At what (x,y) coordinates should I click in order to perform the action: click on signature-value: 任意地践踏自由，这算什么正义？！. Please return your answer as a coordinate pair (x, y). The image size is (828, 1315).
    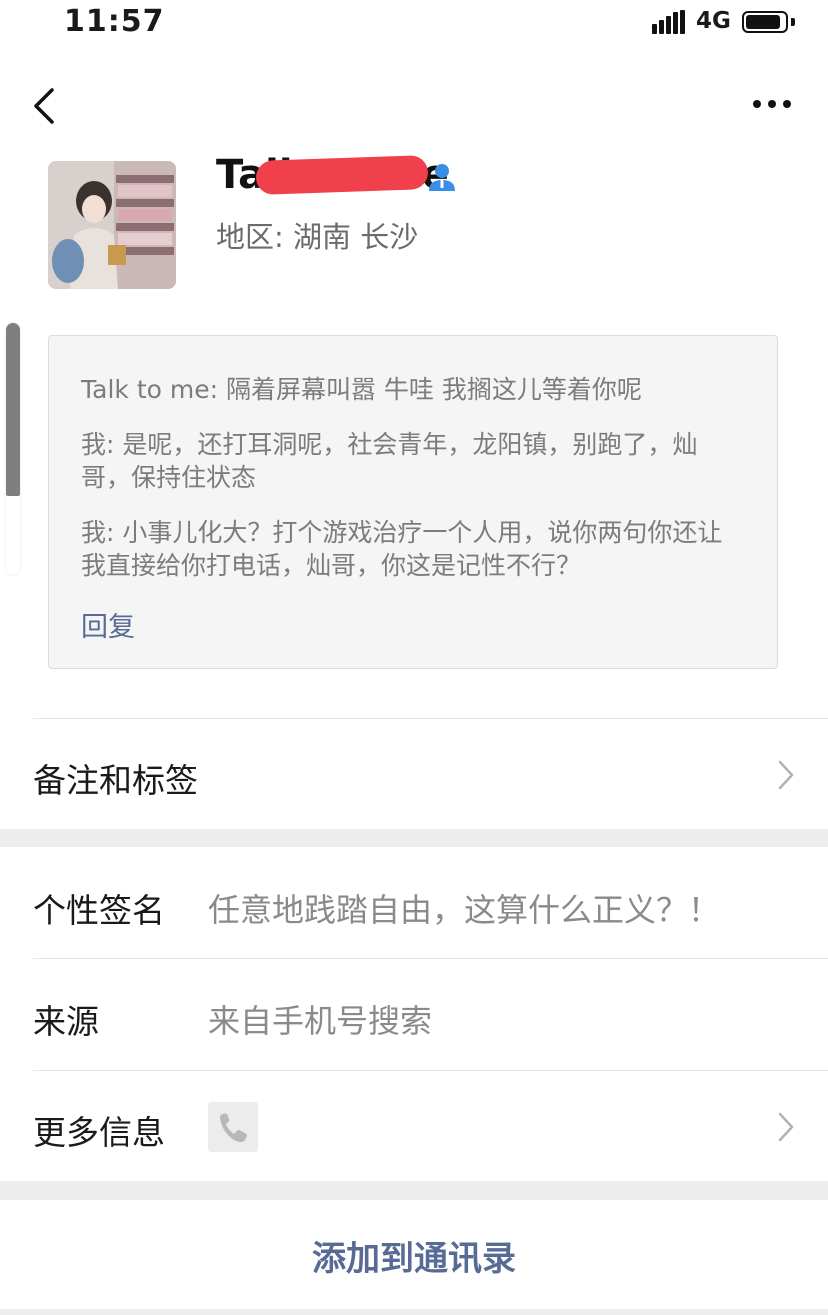
    Looking at the image, I should click on (464, 910).